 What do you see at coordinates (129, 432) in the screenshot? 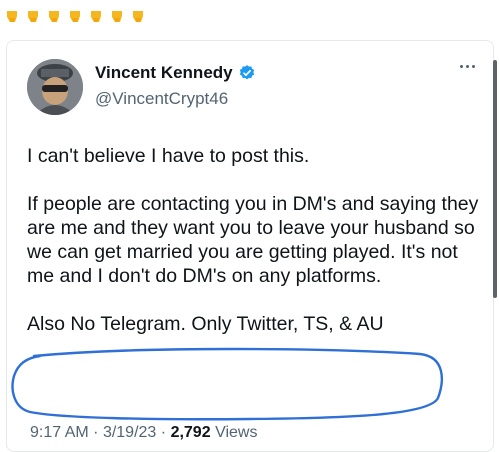
I see `tweet-date: 3/19/23` at bounding box center [129, 432].